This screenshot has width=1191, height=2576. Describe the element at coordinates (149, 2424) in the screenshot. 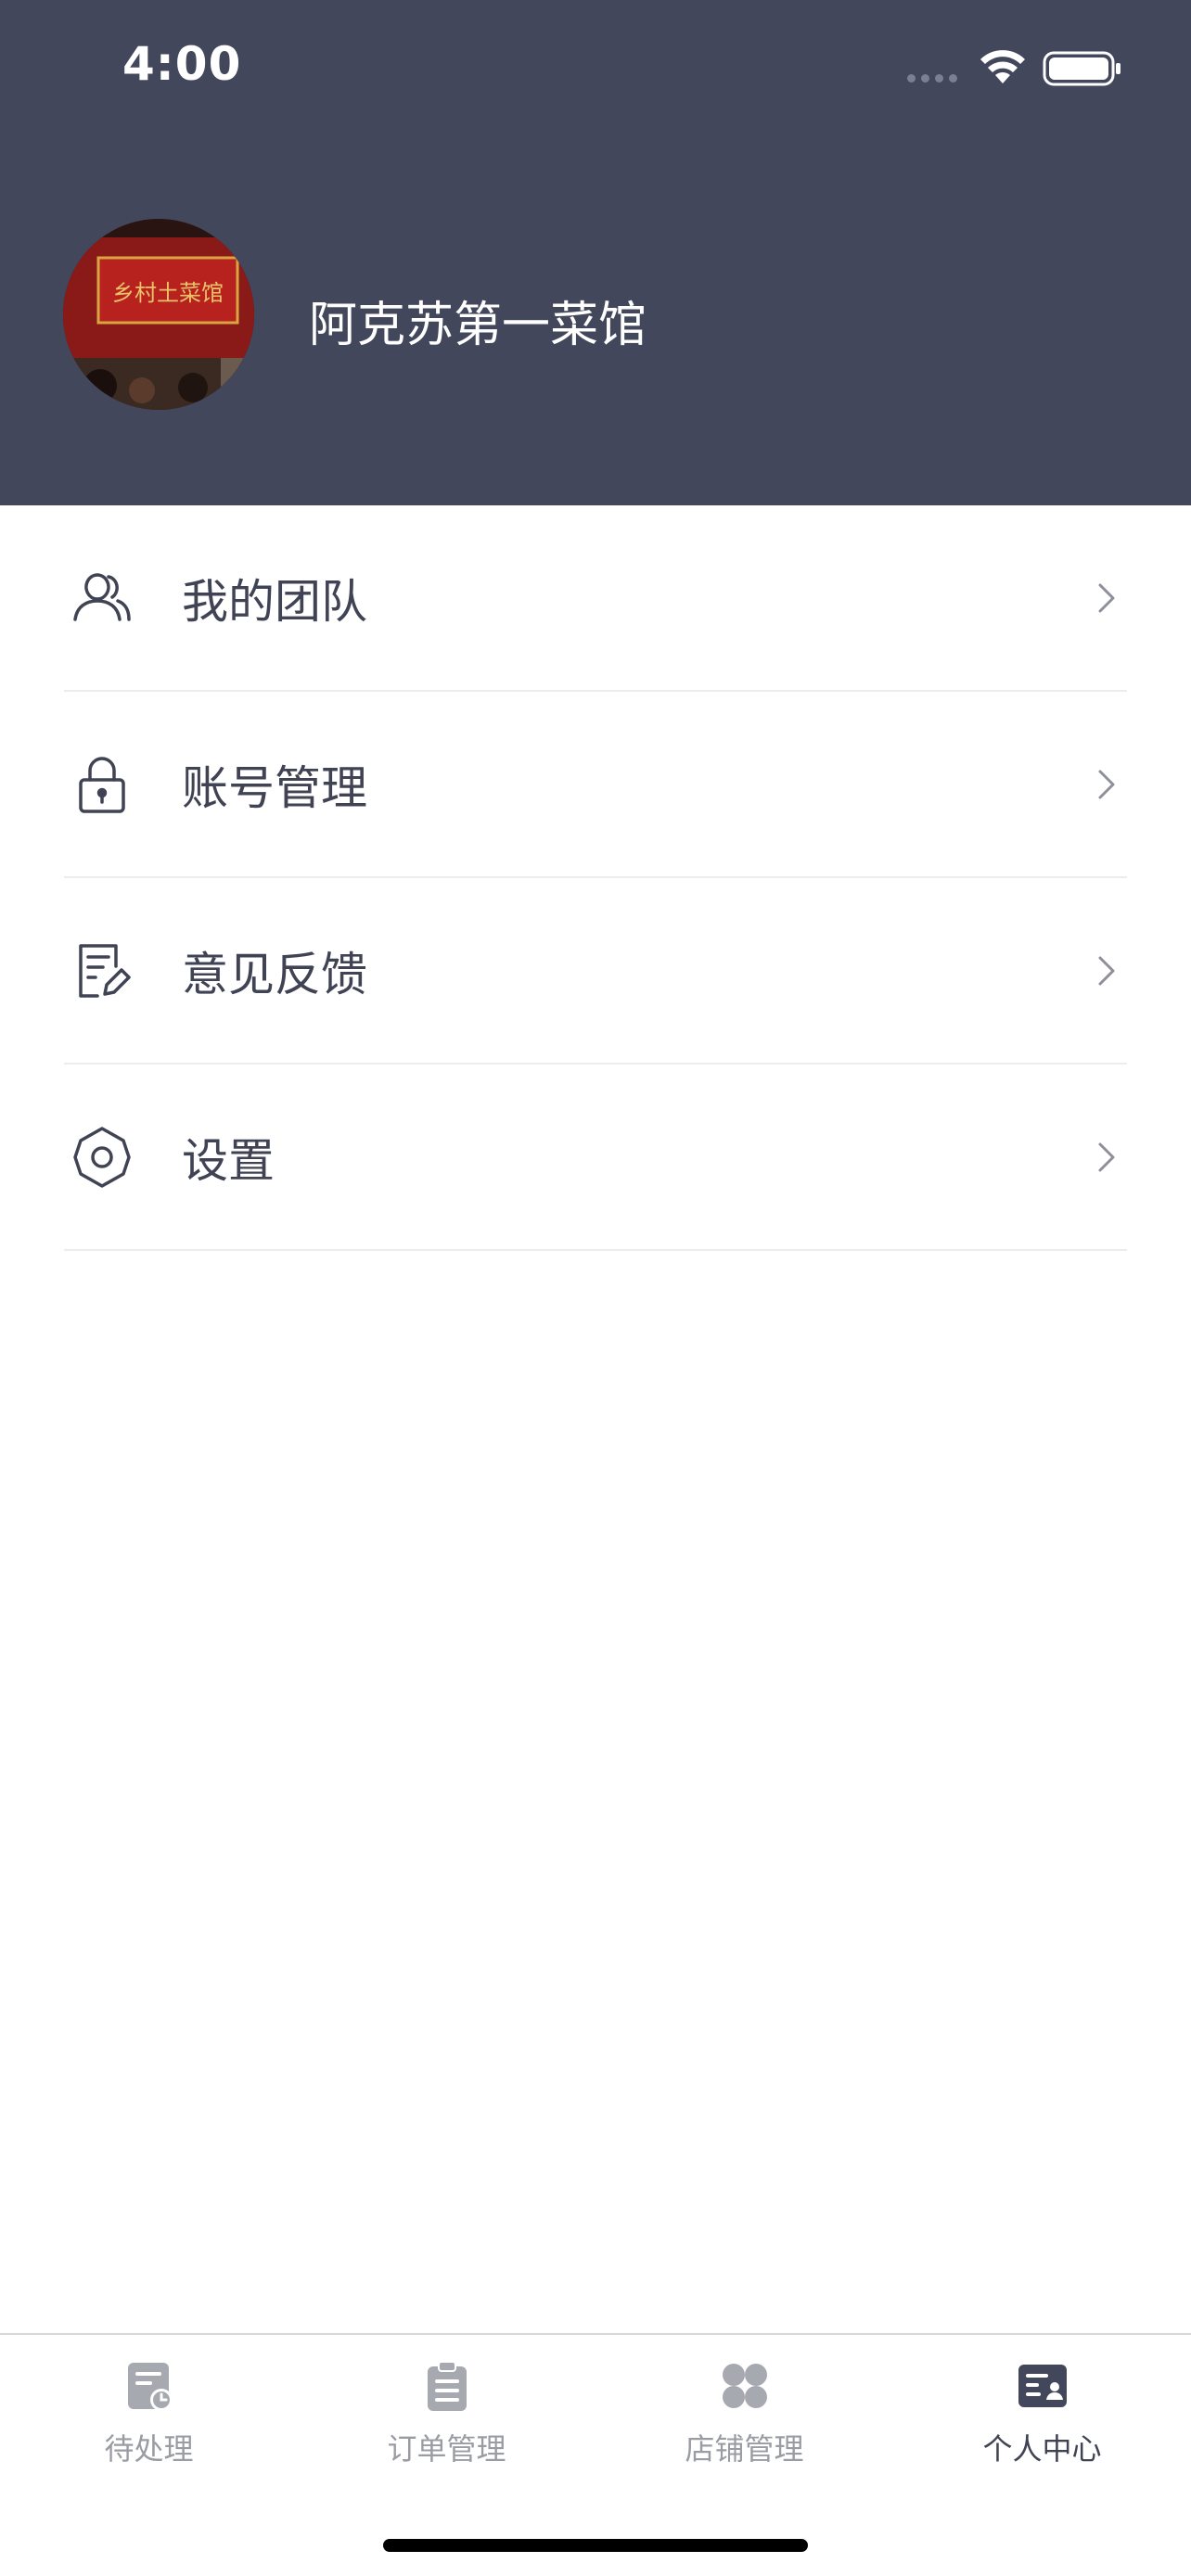

I see `tab-pending: 待处理` at that location.